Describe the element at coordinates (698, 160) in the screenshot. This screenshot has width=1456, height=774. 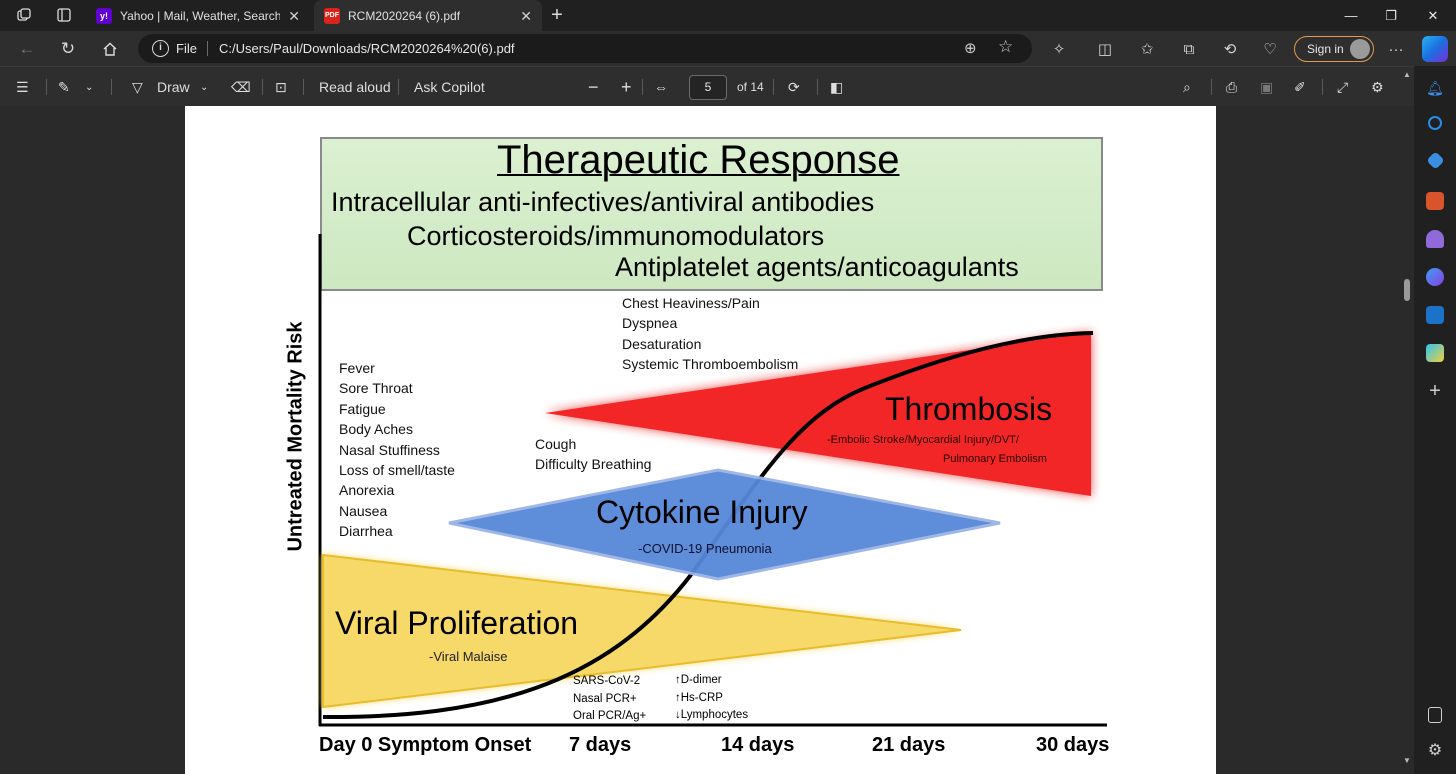
I see `therapeutic-response-title: Therapeutic Response` at that location.